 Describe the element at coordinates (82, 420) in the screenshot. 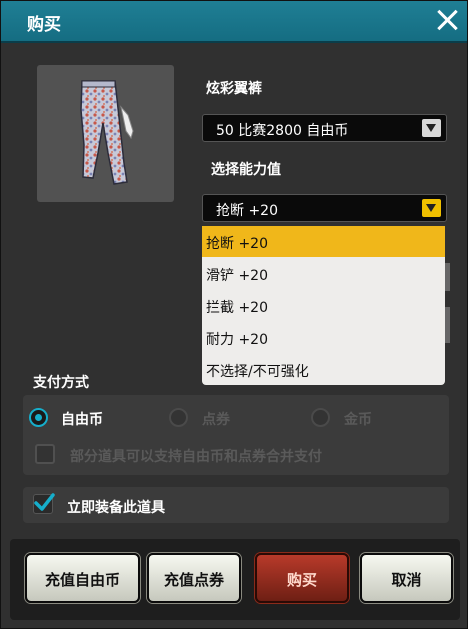

I see `radio-free-coin-label: 自由币` at that location.